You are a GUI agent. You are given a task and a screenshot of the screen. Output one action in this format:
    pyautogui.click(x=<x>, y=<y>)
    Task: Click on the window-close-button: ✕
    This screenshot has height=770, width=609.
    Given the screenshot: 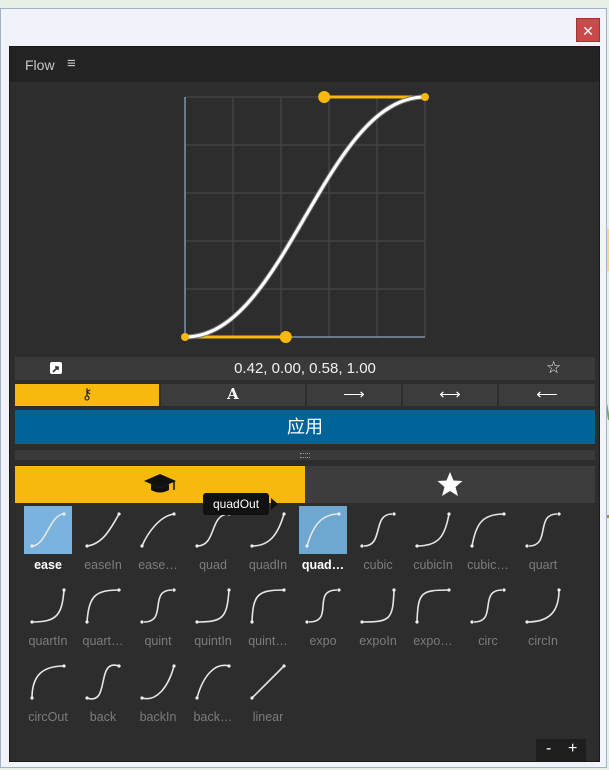 What is the action you would take?
    pyautogui.click(x=588, y=30)
    